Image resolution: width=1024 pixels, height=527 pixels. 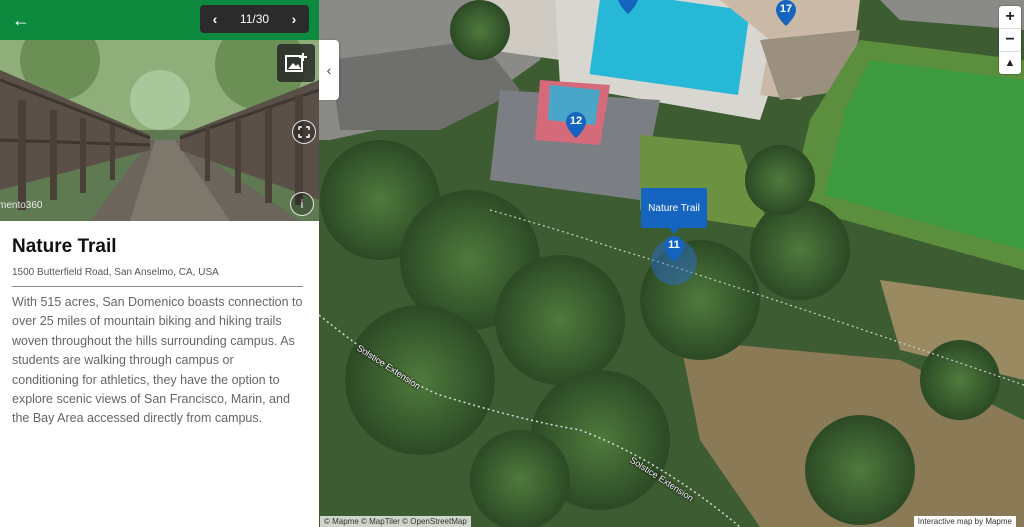 I want to click on map-attribution: © Mapme © MapTiler © OpenStreetMap, so click(x=395, y=521).